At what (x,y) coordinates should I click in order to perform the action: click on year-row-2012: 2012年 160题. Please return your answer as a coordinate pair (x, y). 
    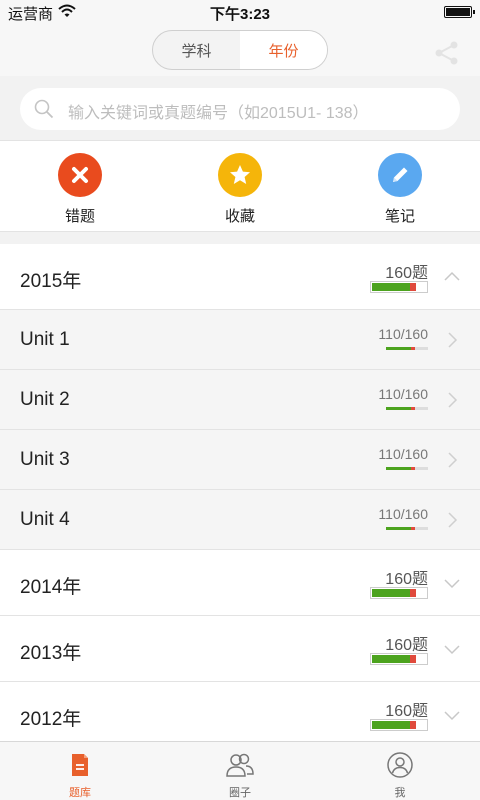
    Looking at the image, I should click on (240, 715).